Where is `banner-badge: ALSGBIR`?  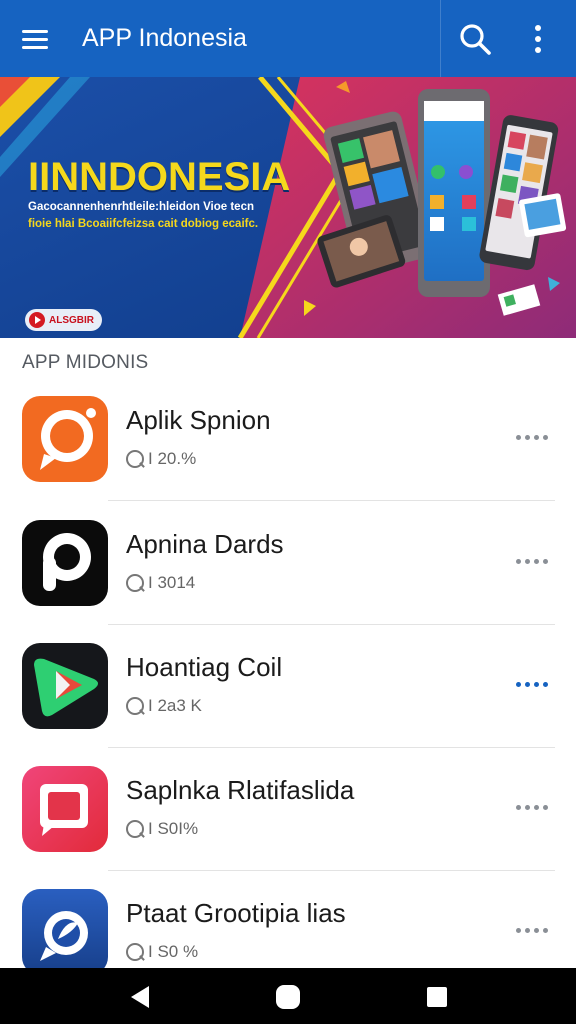
banner-badge: ALSGBIR is located at coordinates (63, 320).